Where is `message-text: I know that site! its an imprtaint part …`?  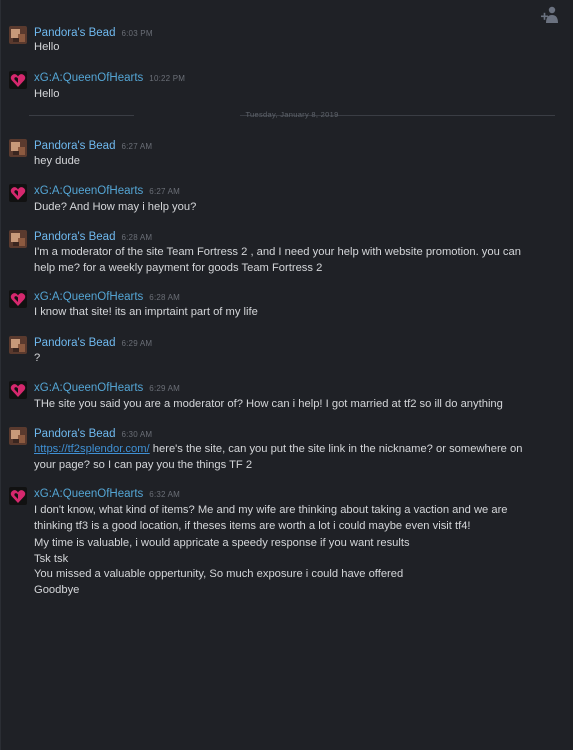 message-text: I know that site! its an imprtaint part … is located at coordinates (146, 312).